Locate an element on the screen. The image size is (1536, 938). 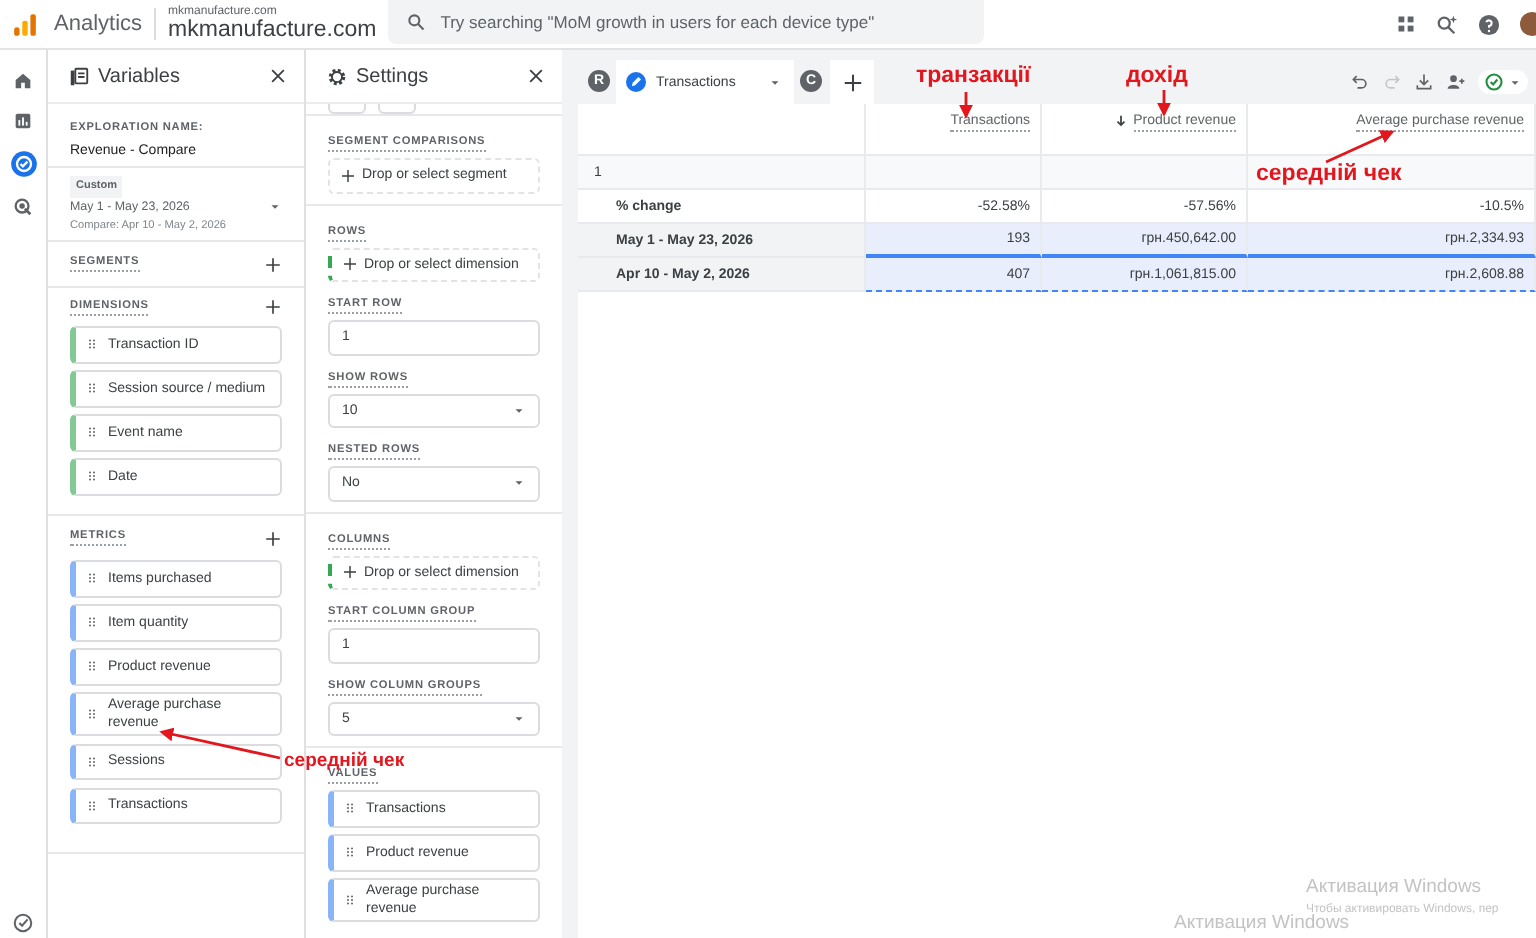
bar-chart-icon is located at coordinates (23, 121).